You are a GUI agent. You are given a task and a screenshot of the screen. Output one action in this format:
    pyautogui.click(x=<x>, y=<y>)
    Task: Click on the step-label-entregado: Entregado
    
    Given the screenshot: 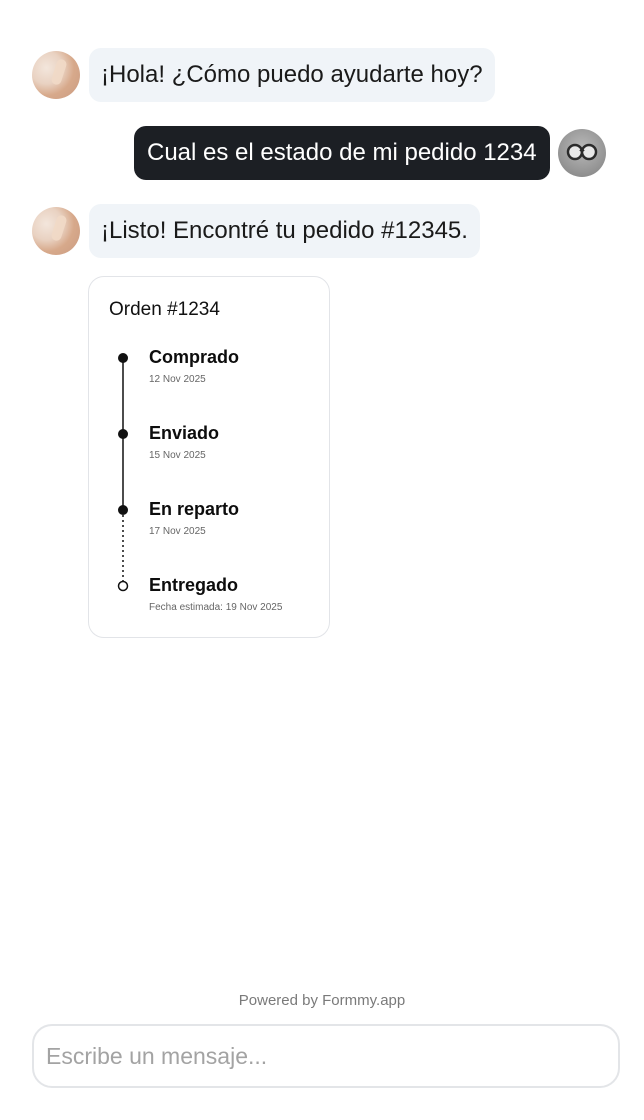 What is the action you would take?
    pyautogui.click(x=194, y=585)
    